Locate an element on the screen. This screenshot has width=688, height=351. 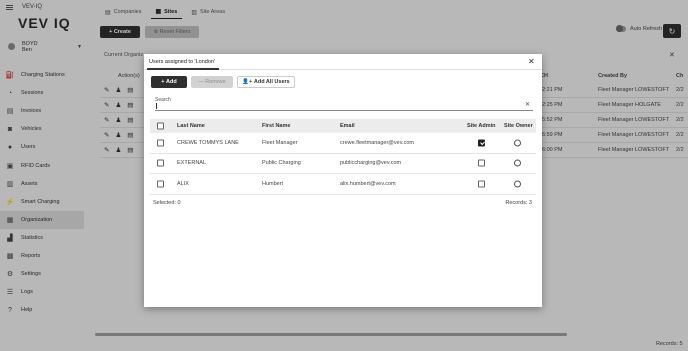
select-all-checkbox is located at coordinates (160, 126).